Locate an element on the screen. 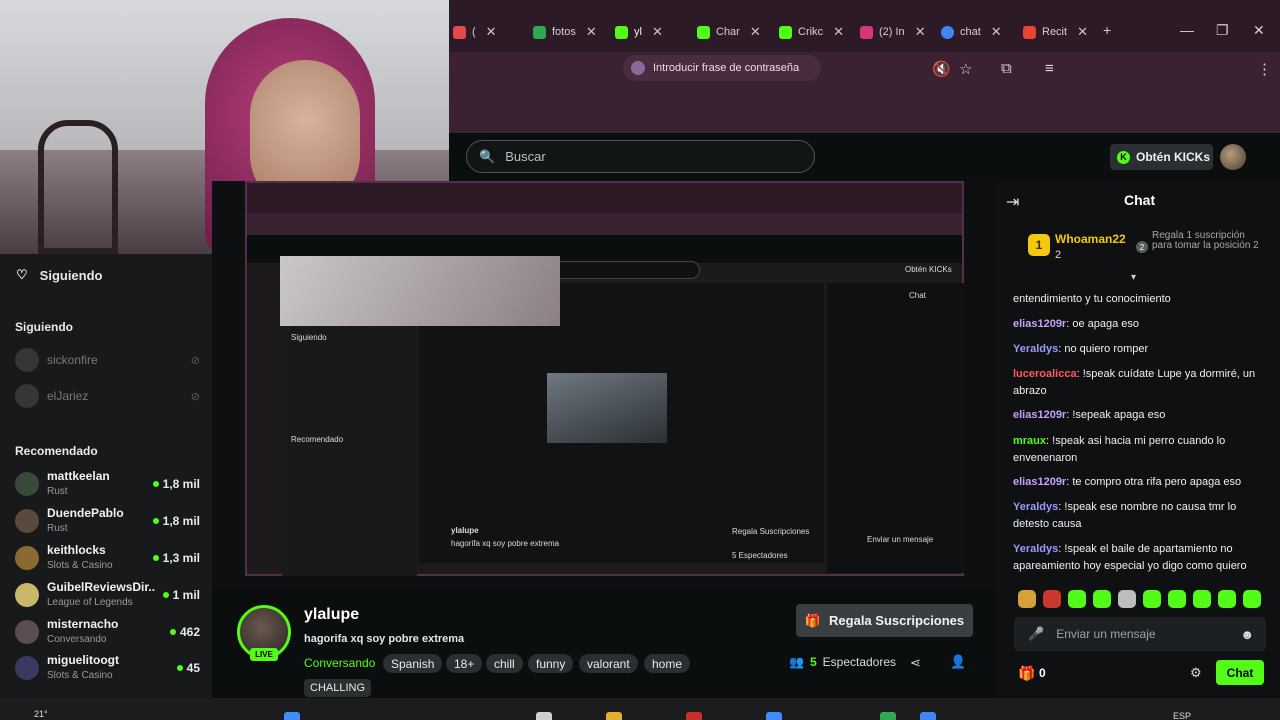 This screenshot has width=1280, height=720. star-icon: ☆ is located at coordinates (965, 69).